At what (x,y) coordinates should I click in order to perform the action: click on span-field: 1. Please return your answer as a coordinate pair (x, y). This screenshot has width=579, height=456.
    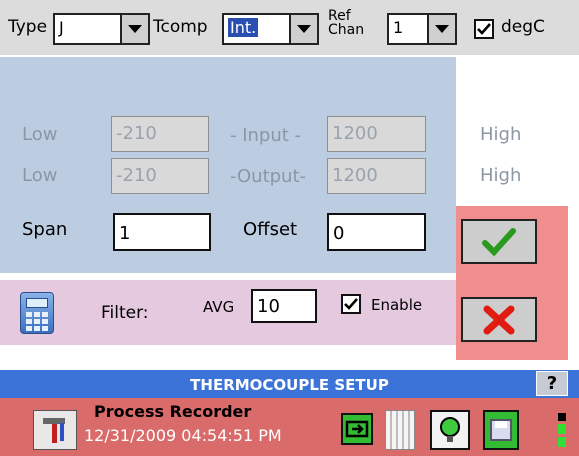
    Looking at the image, I should click on (162, 232).